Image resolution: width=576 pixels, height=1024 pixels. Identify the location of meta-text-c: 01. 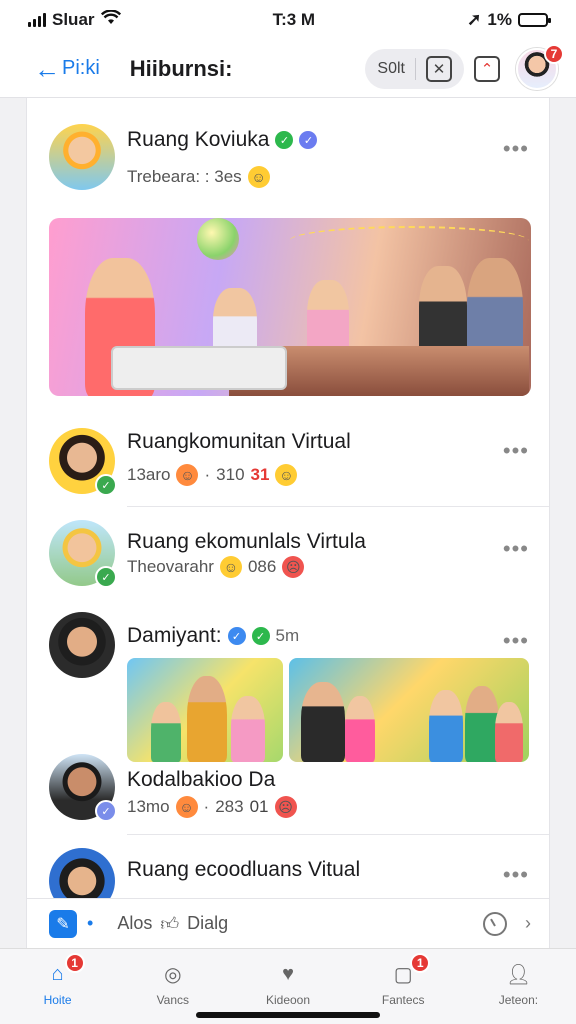
(259, 806).